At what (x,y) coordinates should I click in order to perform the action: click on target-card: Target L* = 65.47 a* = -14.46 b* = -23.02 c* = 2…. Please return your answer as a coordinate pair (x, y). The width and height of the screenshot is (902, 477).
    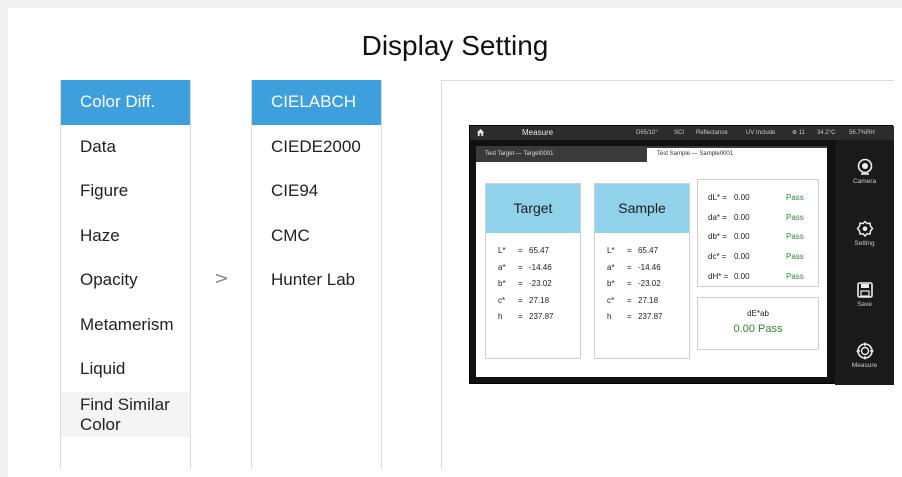
    Looking at the image, I should click on (533, 271).